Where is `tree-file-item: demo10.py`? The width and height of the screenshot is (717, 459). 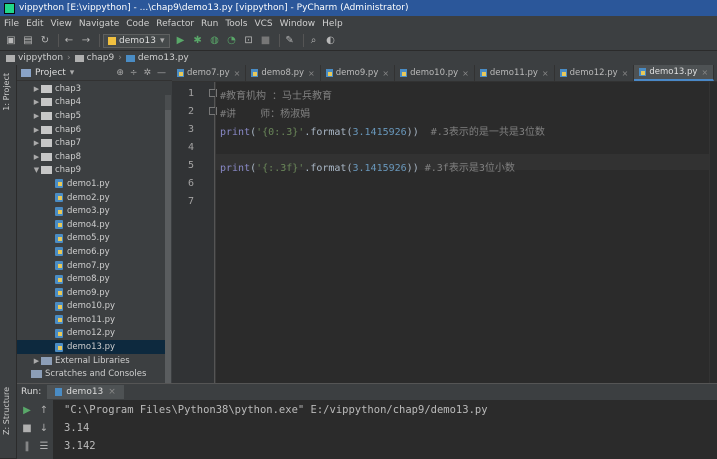
tree-file-item: demo10.py is located at coordinates (92, 307).